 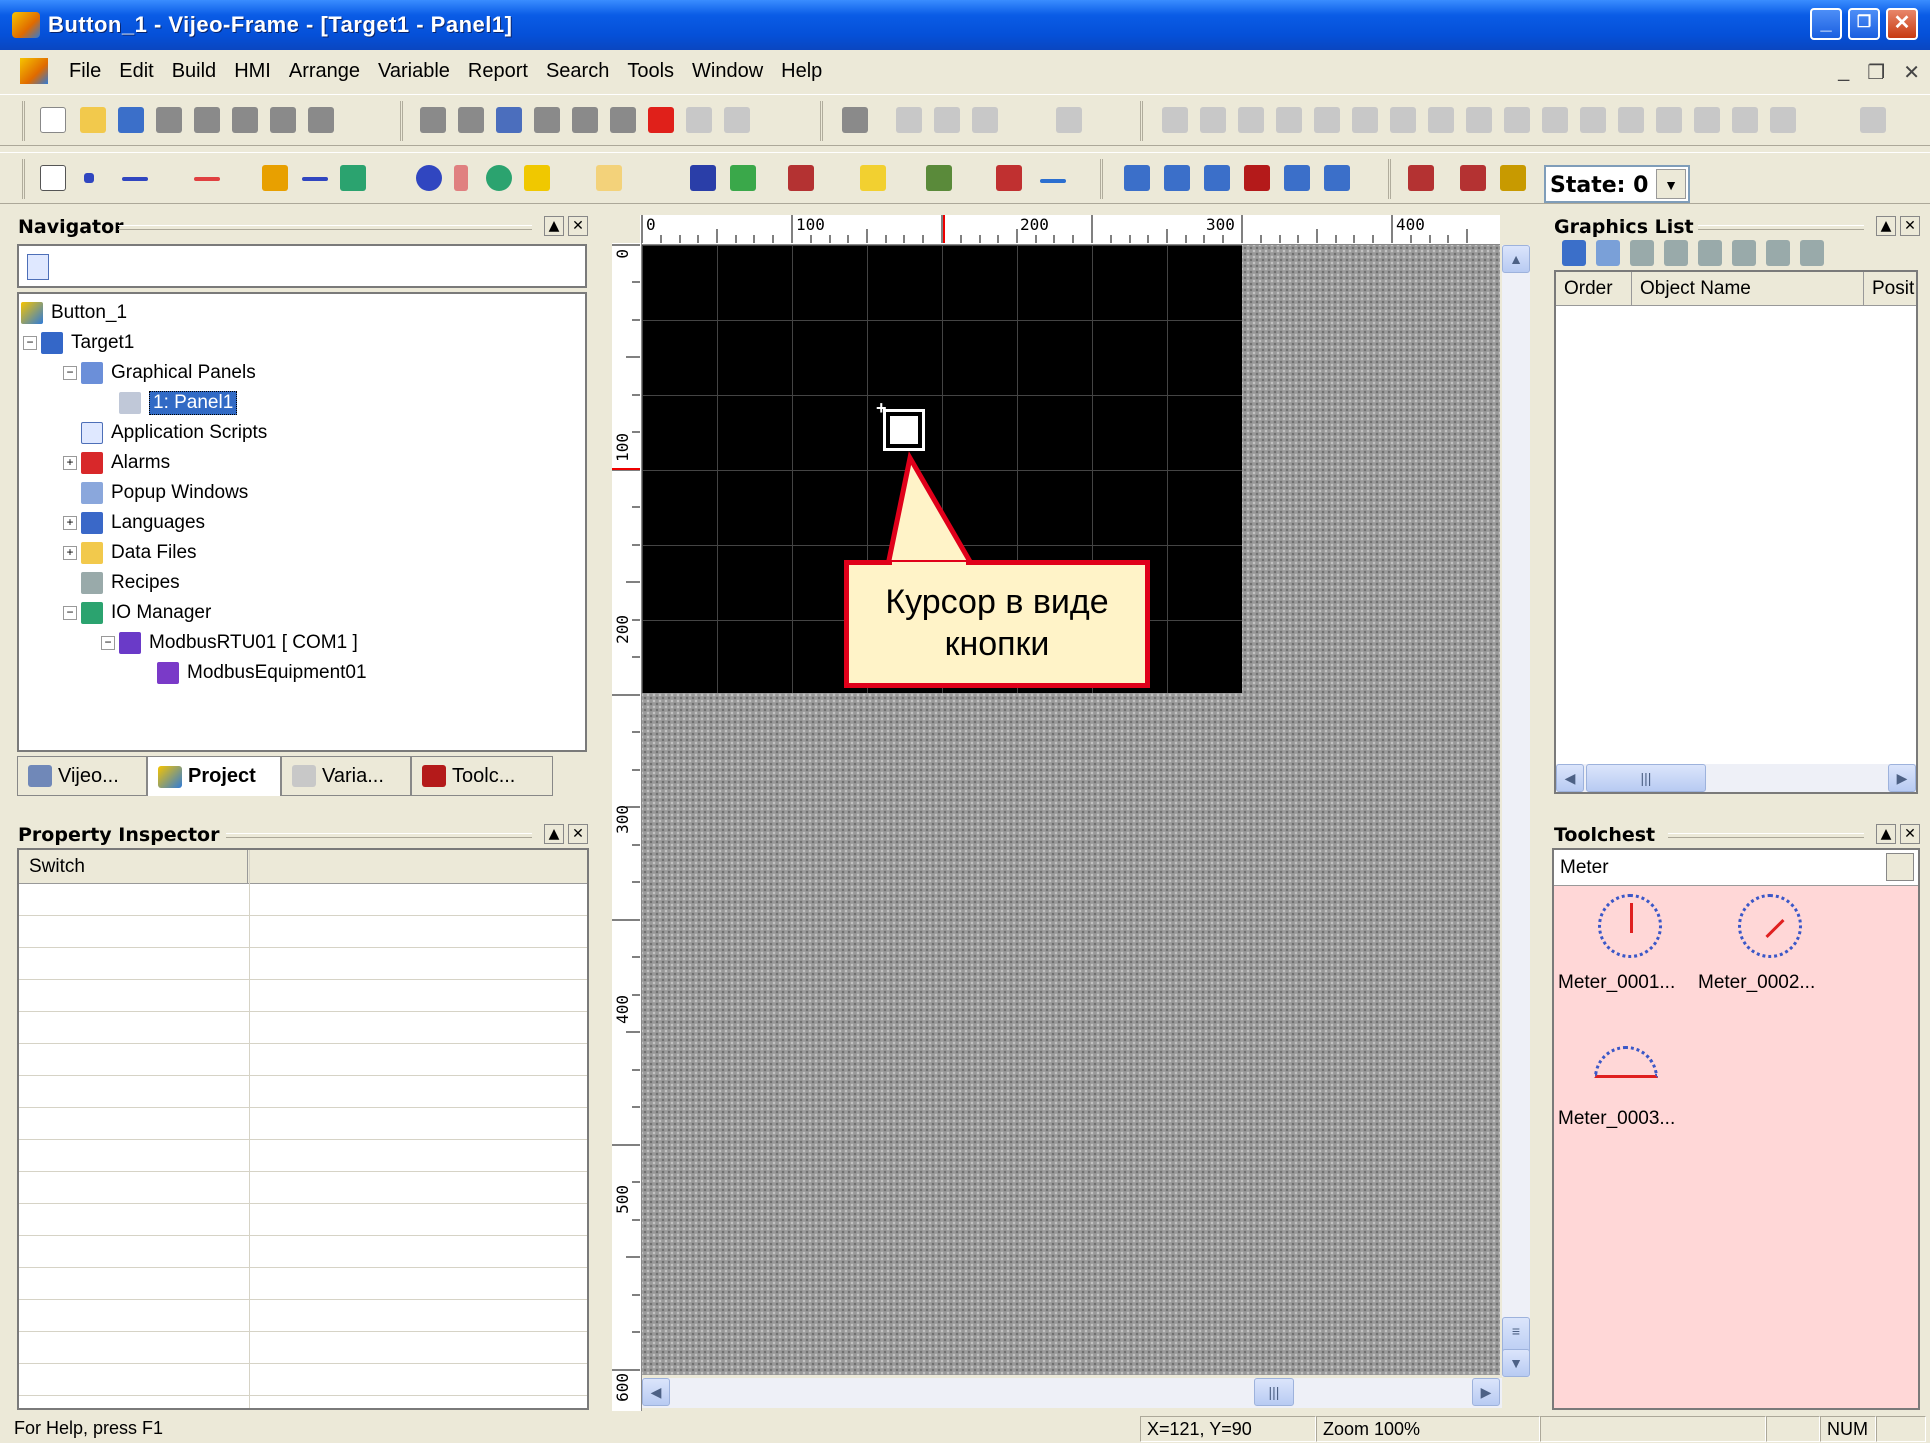 What do you see at coordinates (537, 178) in the screenshot?
I see `star-icon` at bounding box center [537, 178].